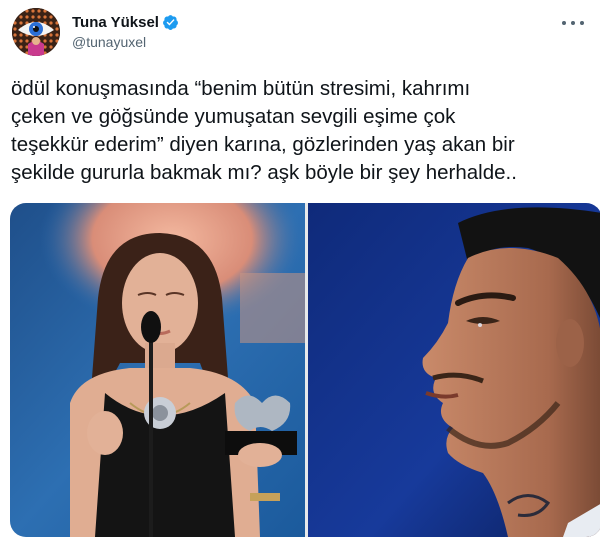 The height and width of the screenshot is (540, 600). Describe the element at coordinates (300, 33) in the screenshot. I see `tweet-header: Tuna Yüksel @tunayuxel` at that location.